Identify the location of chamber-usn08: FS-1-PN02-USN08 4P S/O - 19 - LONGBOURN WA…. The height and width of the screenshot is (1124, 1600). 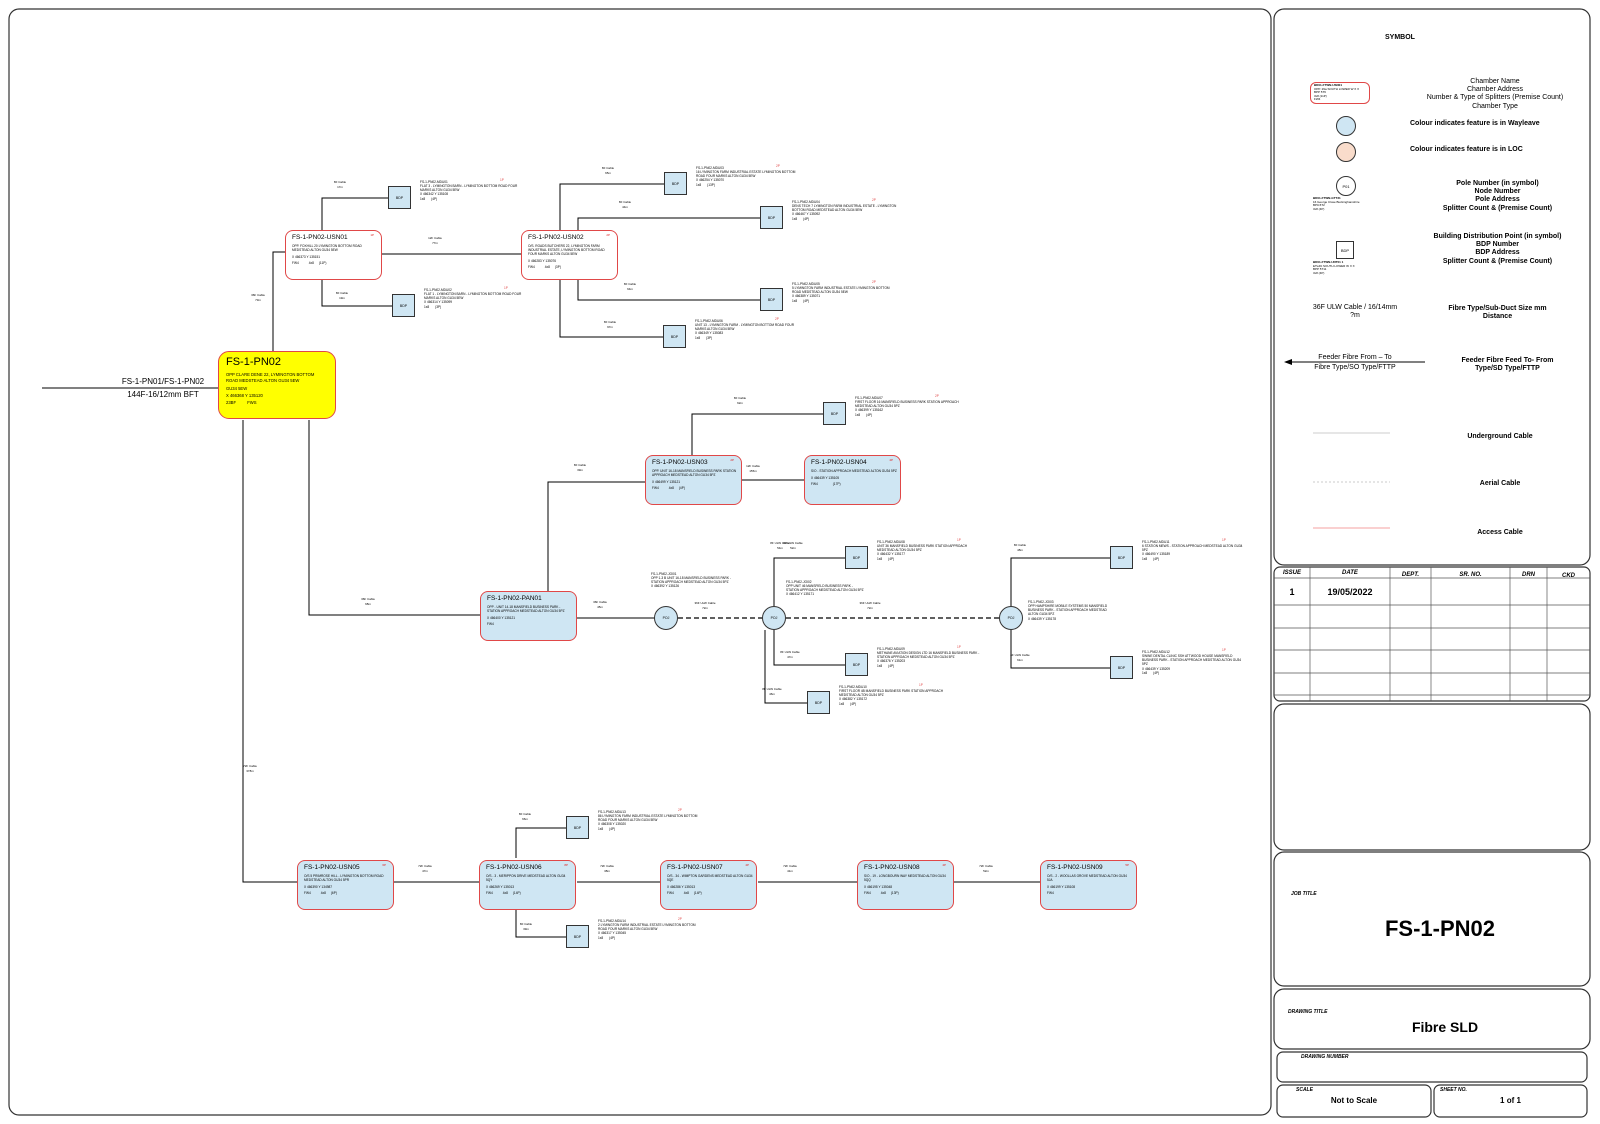
(905, 885).